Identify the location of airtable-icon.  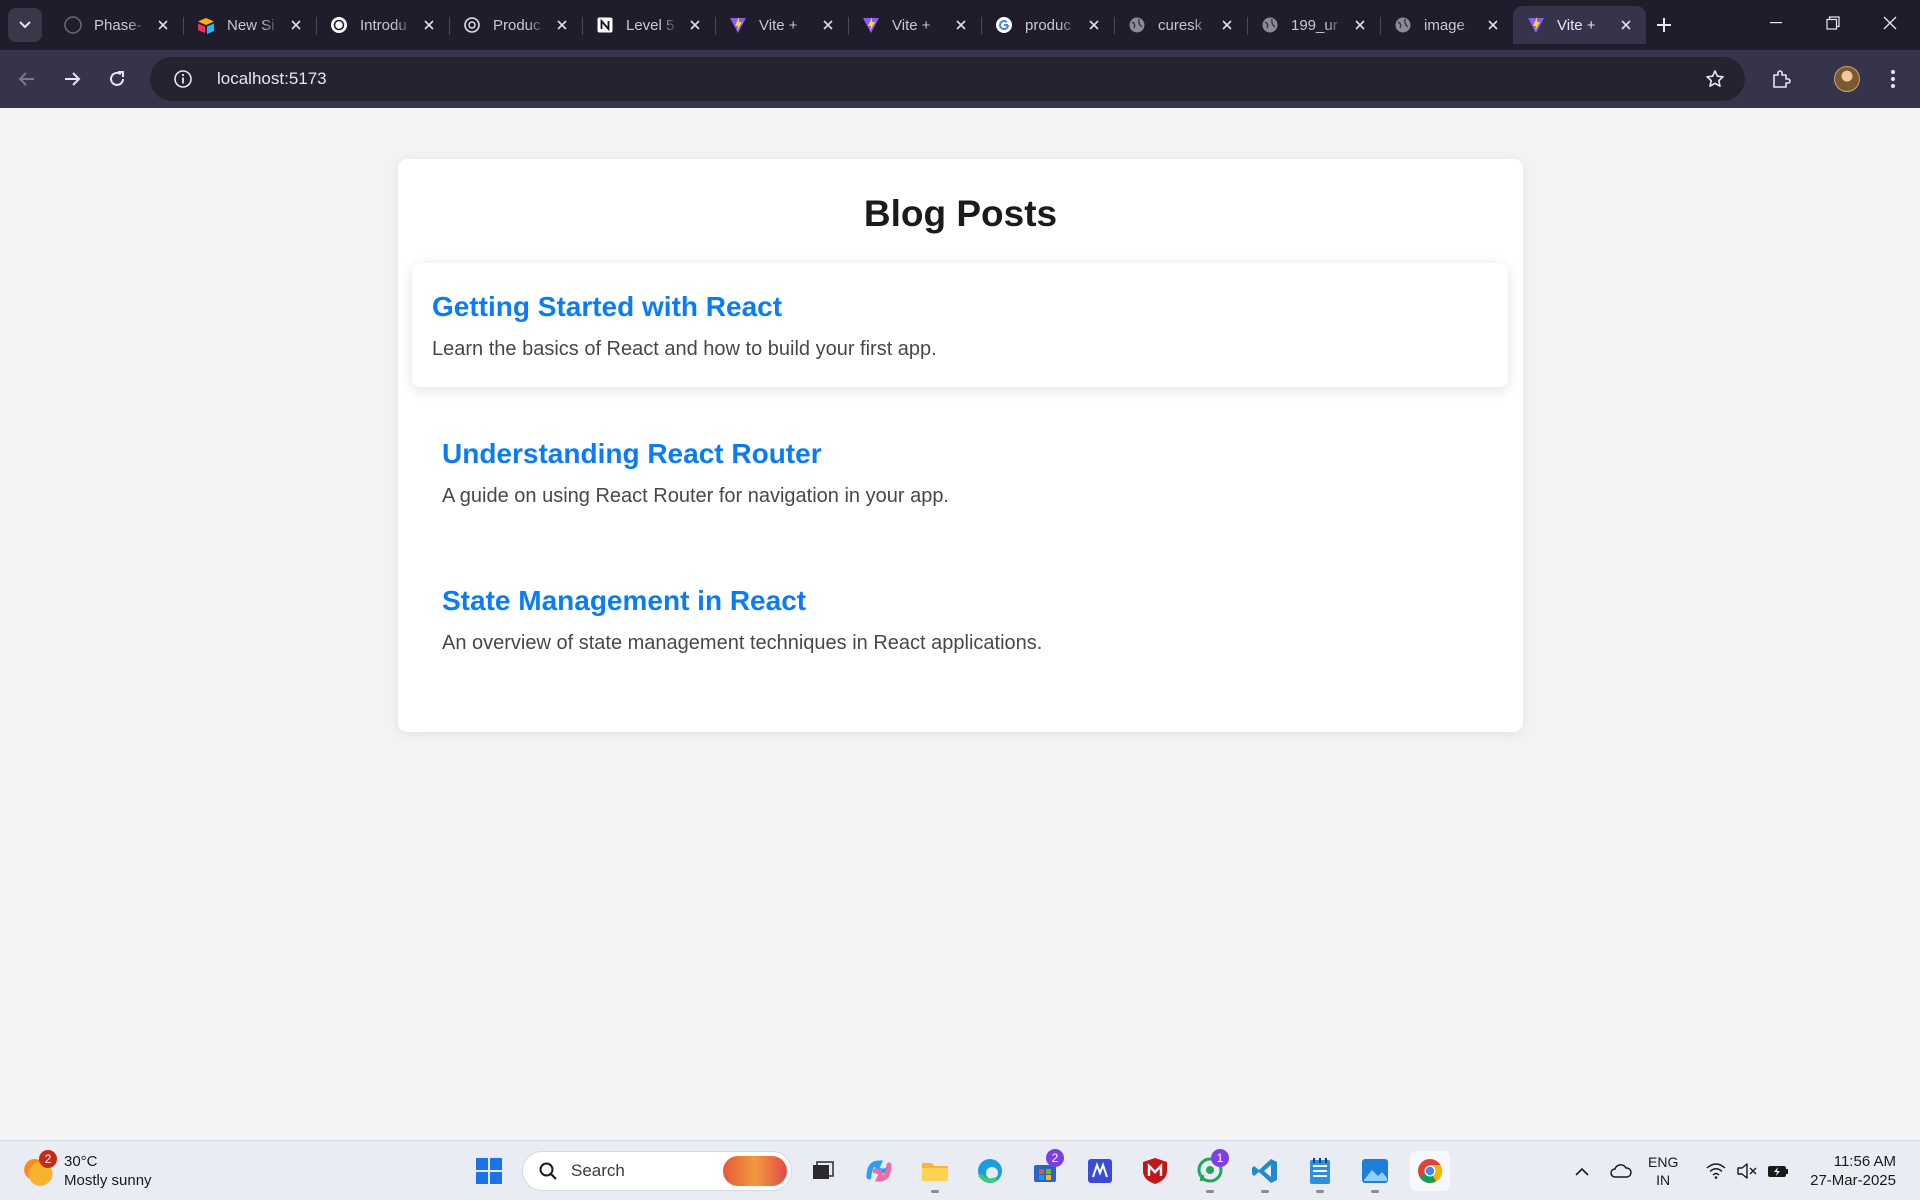
(206, 25).